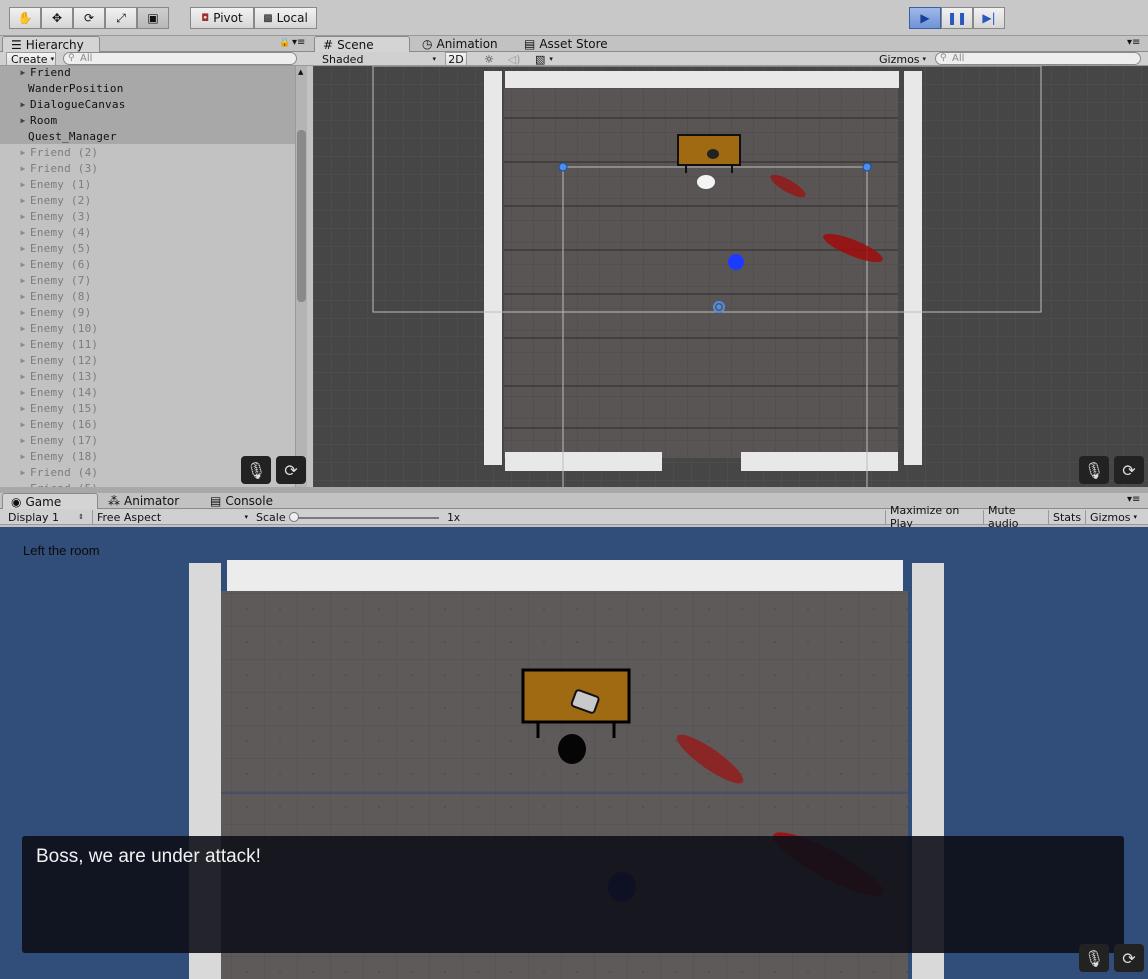 The width and height of the screenshot is (1148, 979). What do you see at coordinates (460, 44) in the screenshot?
I see `tab-animation: ◷ Animation` at bounding box center [460, 44].